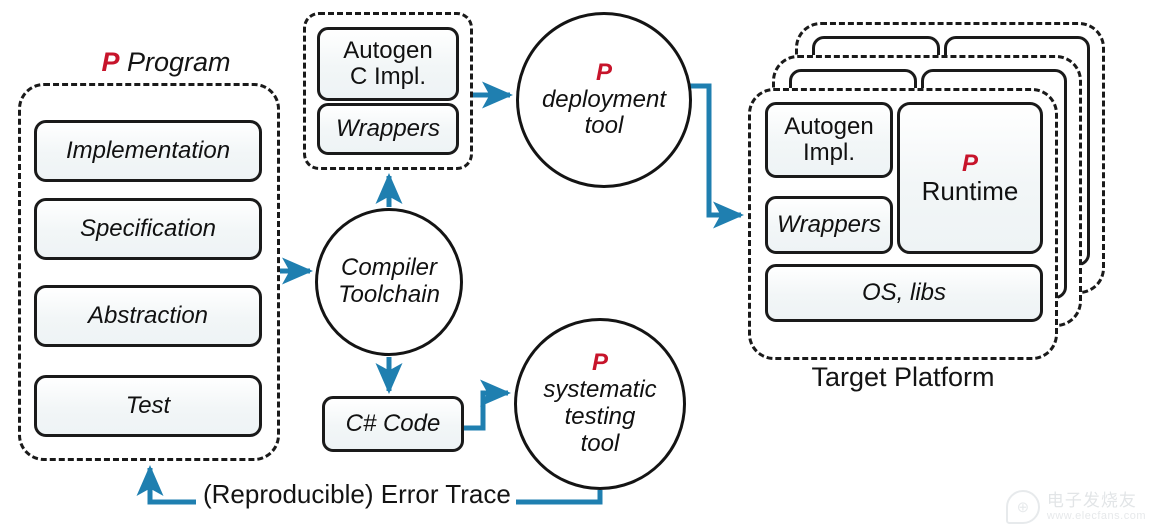 The width and height of the screenshot is (1156, 530). I want to click on autogen-c-impl-box: Autogen C Impl., so click(388, 64).